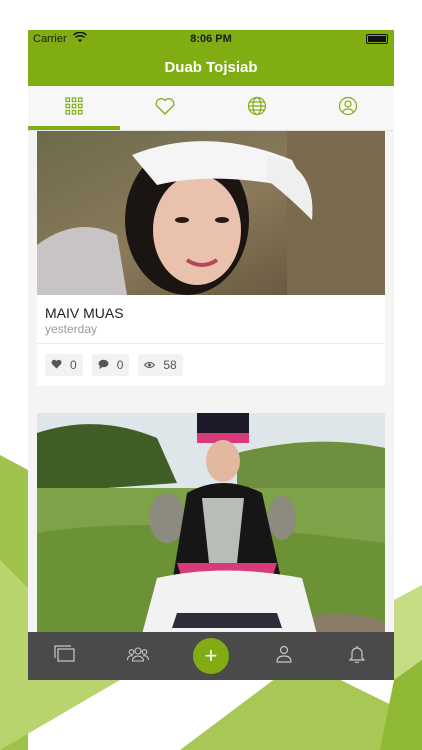 This screenshot has width=422, height=750. Describe the element at coordinates (73, 365) in the screenshot. I see `like-count: 0` at that location.